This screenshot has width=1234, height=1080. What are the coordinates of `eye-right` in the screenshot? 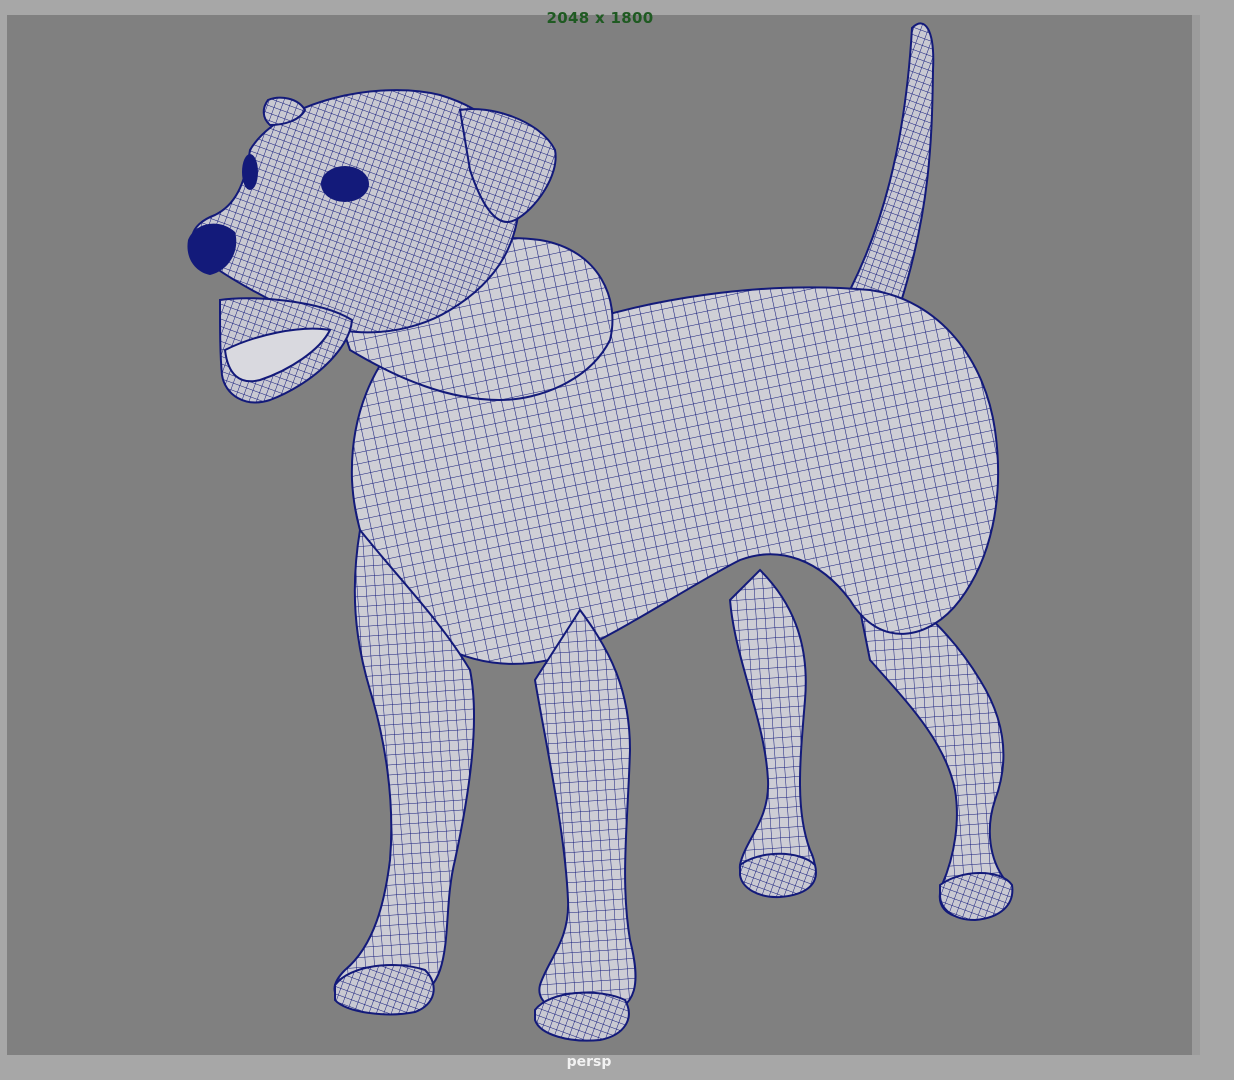 It's located at (345, 184).